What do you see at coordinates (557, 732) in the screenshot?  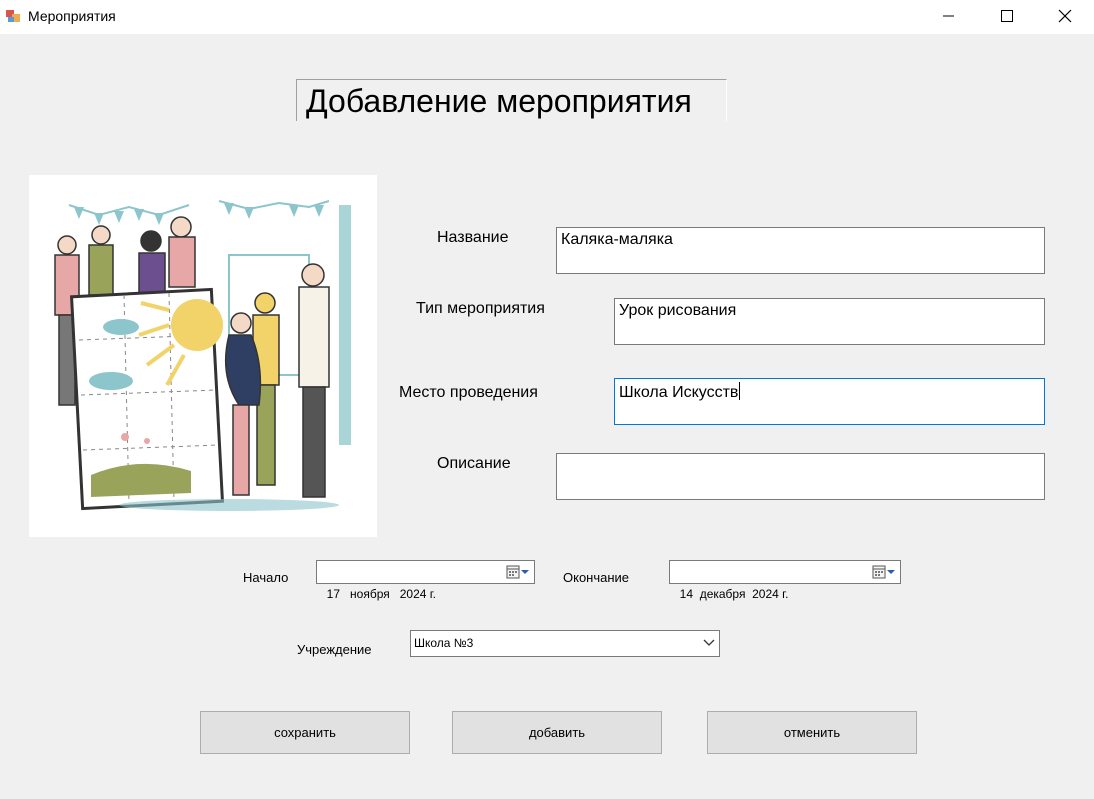 I see `add-button: добавить` at bounding box center [557, 732].